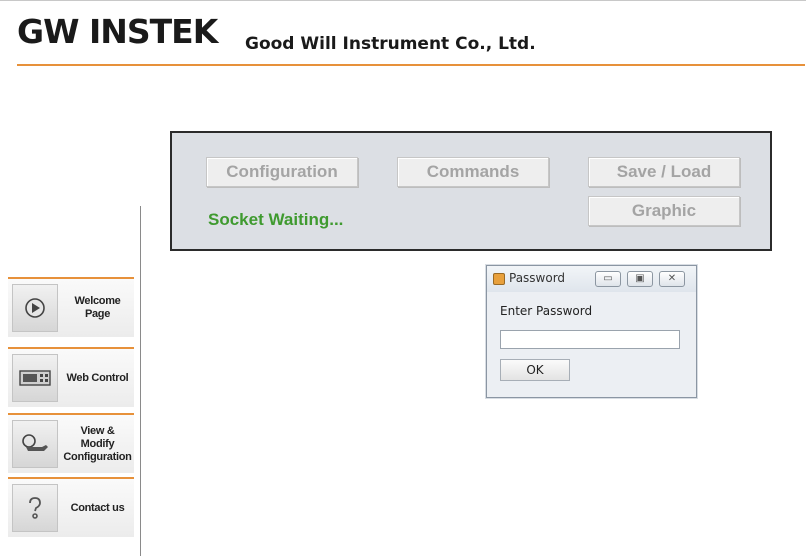  I want to click on play-icon, so click(35, 308).